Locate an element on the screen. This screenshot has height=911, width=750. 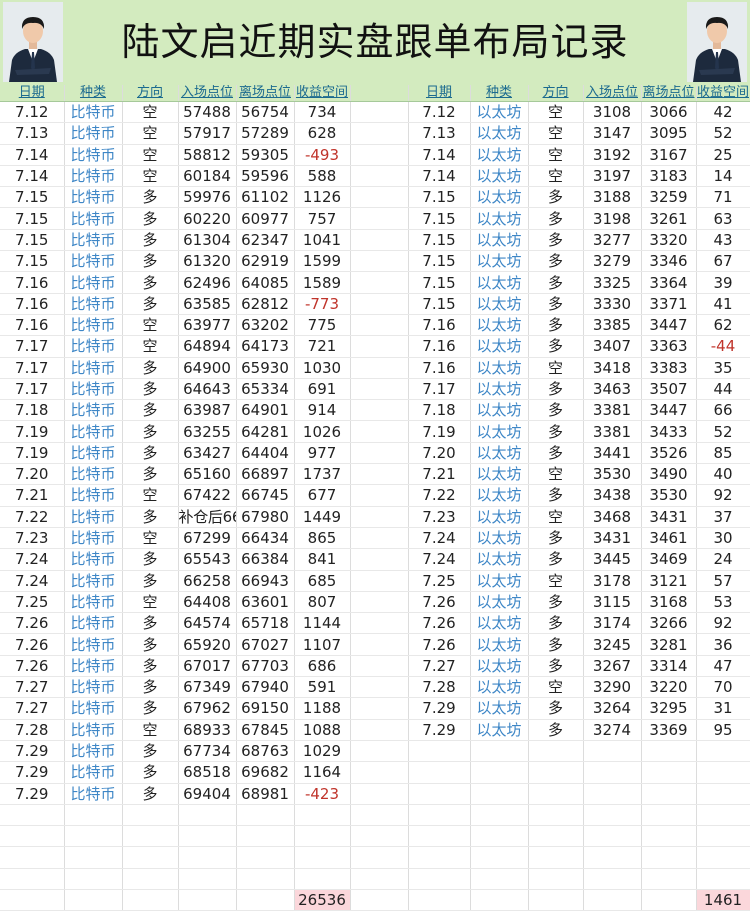
profit-cell: 52 is located at coordinates (723, 431).